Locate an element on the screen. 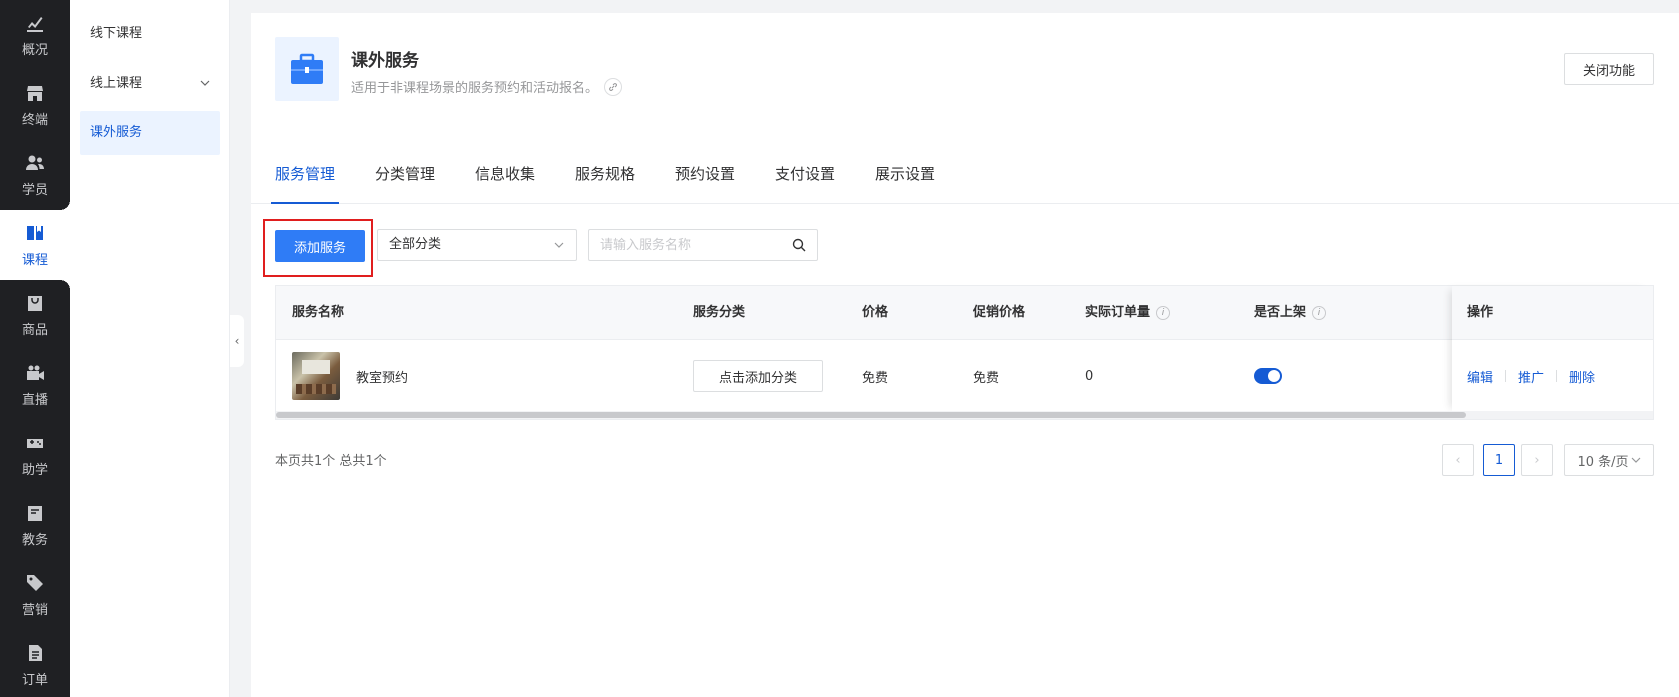 The height and width of the screenshot is (697, 1679). add-category-button: 点击添加分类 is located at coordinates (758, 376).